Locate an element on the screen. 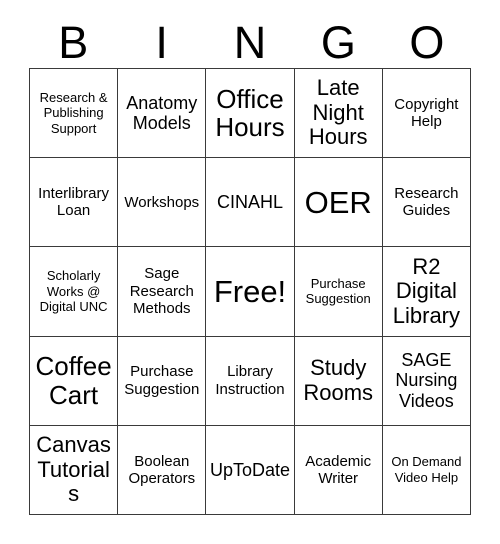  bingo-cell: Research Guides is located at coordinates (426, 203).